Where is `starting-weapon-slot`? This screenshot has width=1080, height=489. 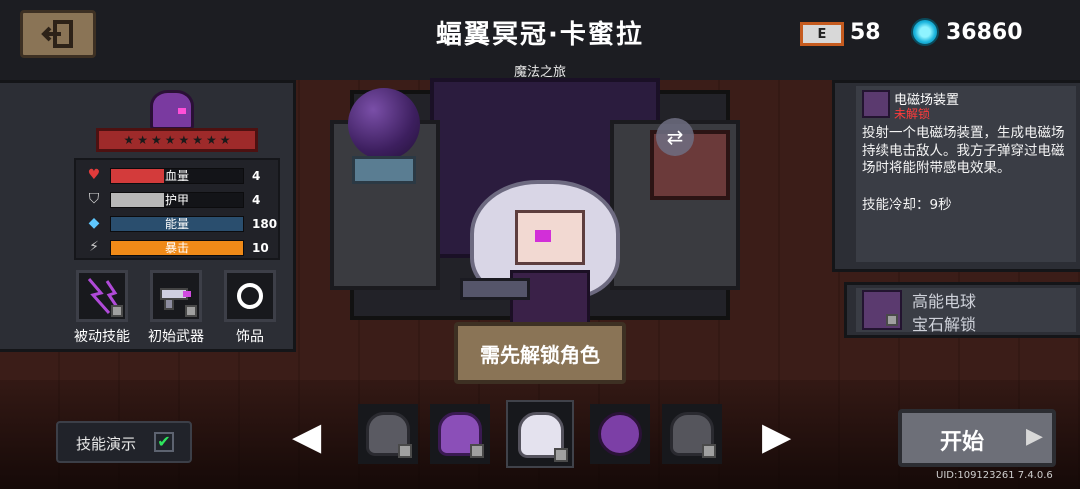 starting-weapon-slot is located at coordinates (176, 296).